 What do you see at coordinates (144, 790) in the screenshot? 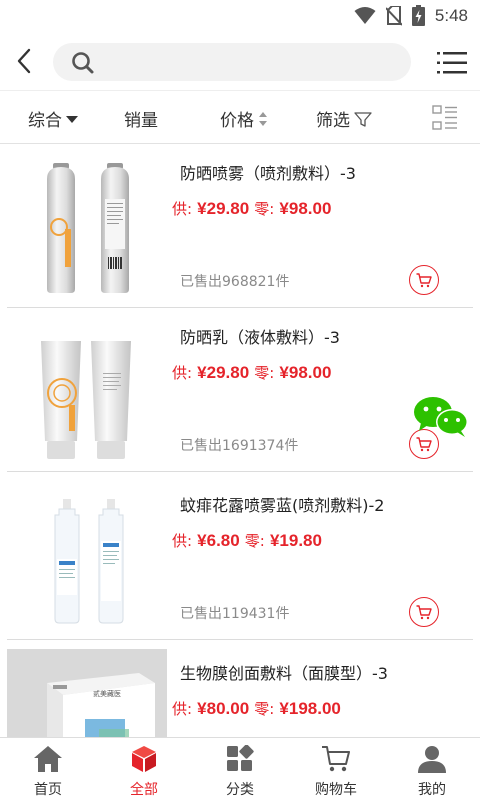
I see `tab-label: 全部` at bounding box center [144, 790].